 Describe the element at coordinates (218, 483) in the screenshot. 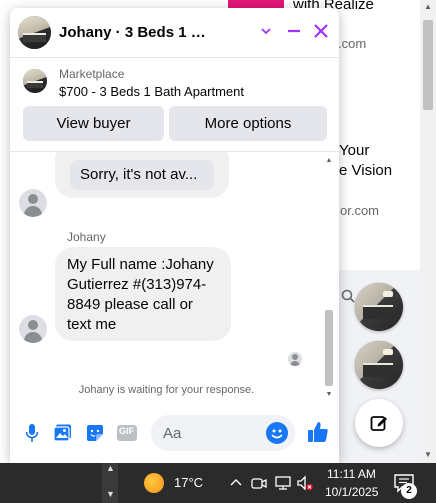

I see `taskbar: ▲ ▼ 17°C 11:11 AM 10/1/2025 2` at that location.